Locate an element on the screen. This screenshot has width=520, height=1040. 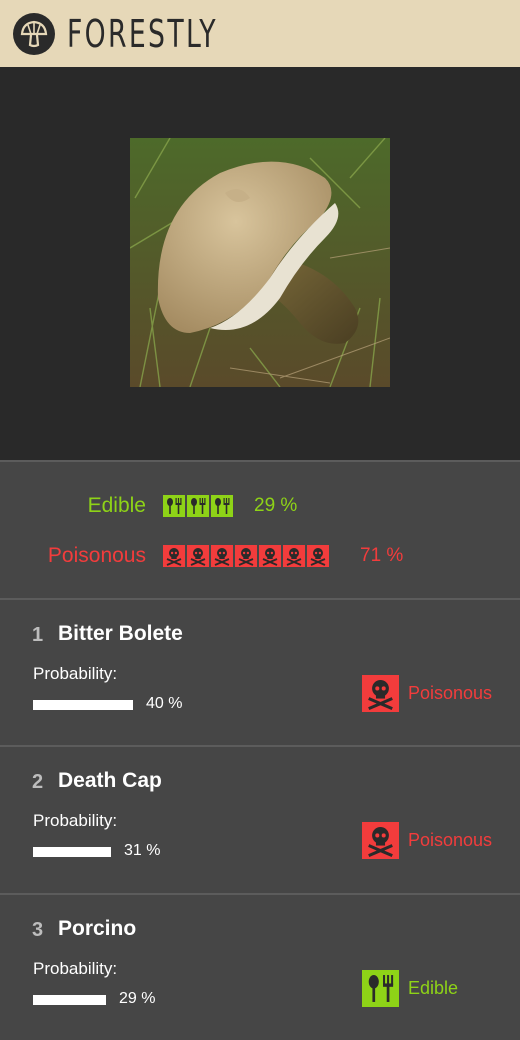
result-rank: 2 is located at coordinates (38, 782).